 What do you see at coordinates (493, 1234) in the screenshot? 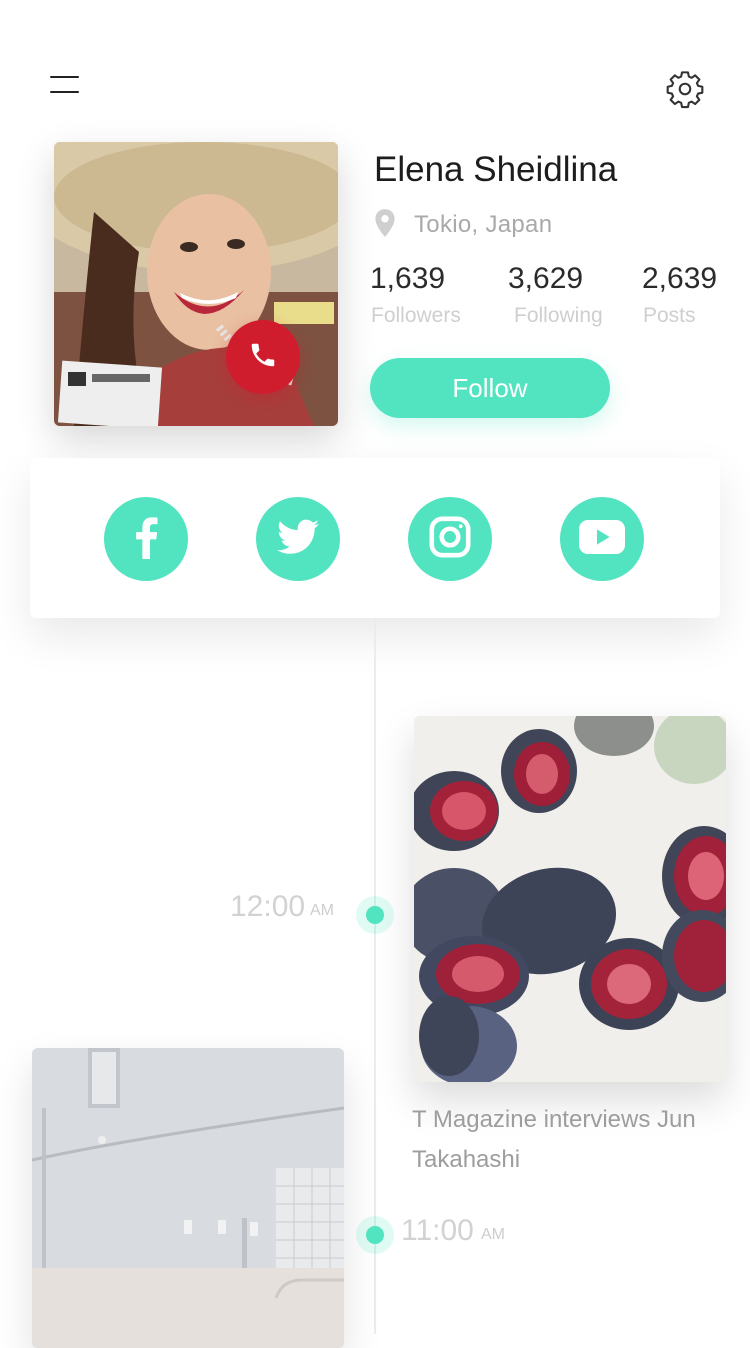
I see `timeline-ampm-2: AM` at bounding box center [493, 1234].